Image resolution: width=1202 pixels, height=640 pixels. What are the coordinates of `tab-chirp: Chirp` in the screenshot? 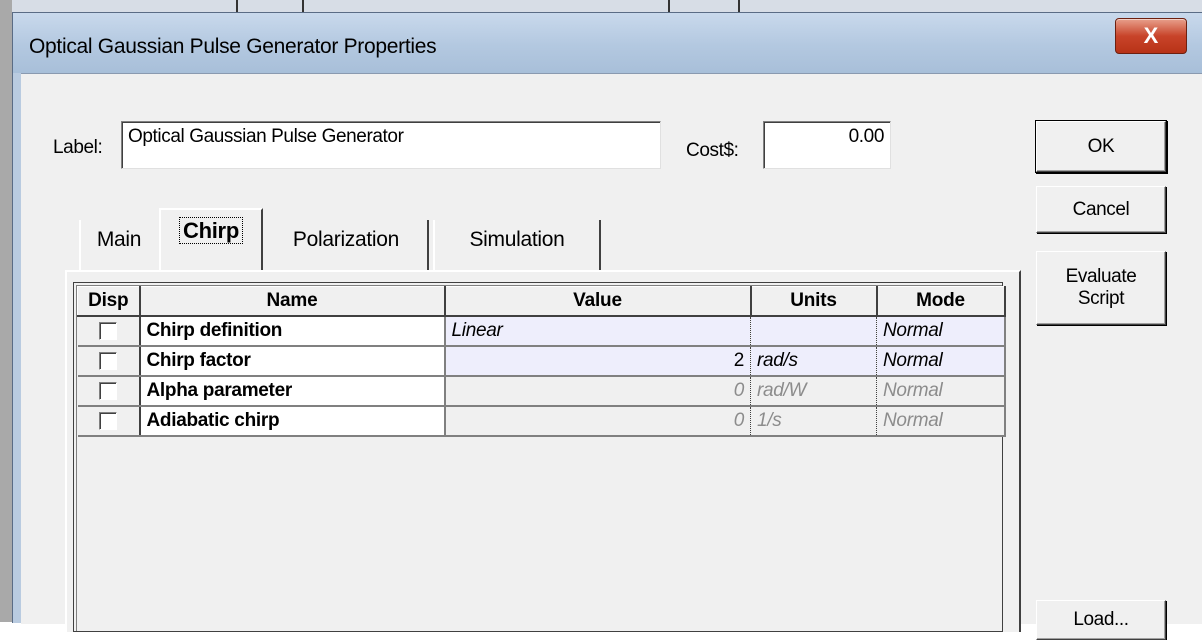 It's located at (211, 239).